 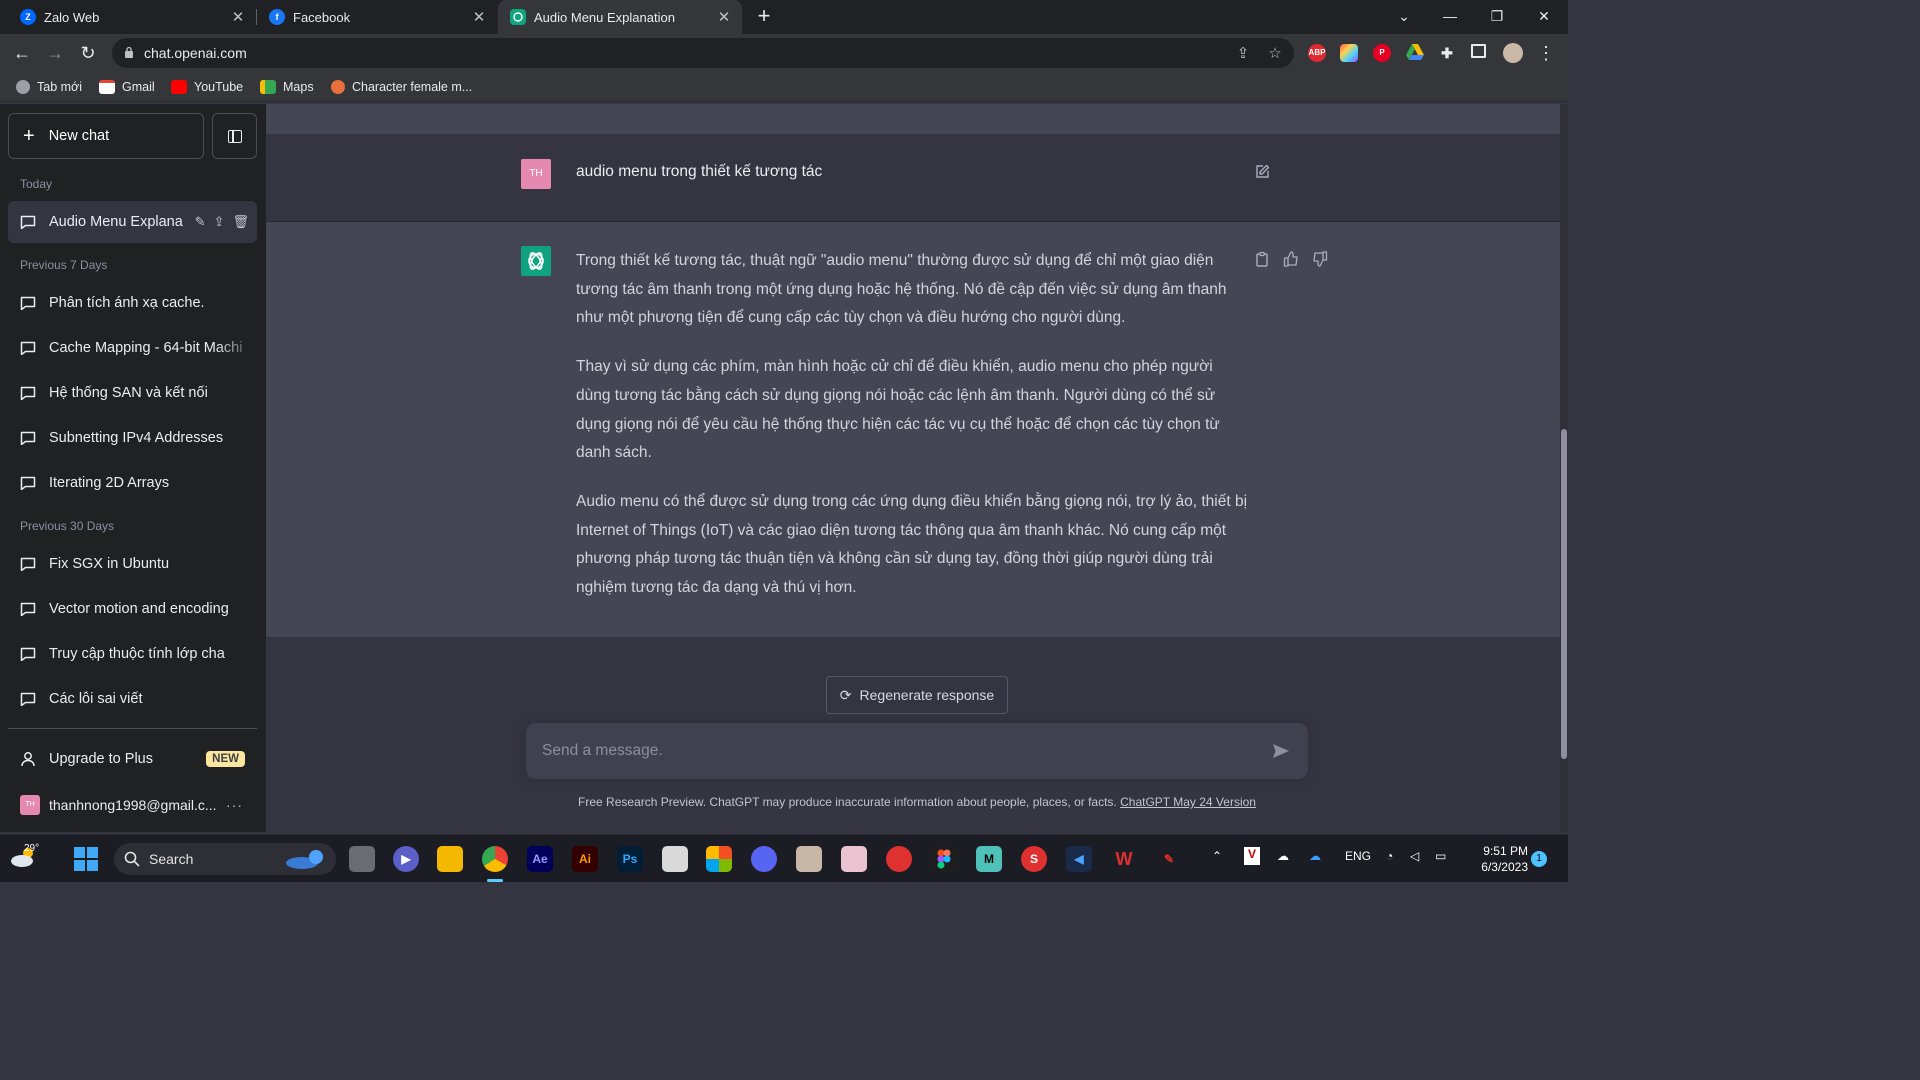 I want to click on account-menu: TH thanhnong1998@gmail.c... ···, so click(x=132, y=805).